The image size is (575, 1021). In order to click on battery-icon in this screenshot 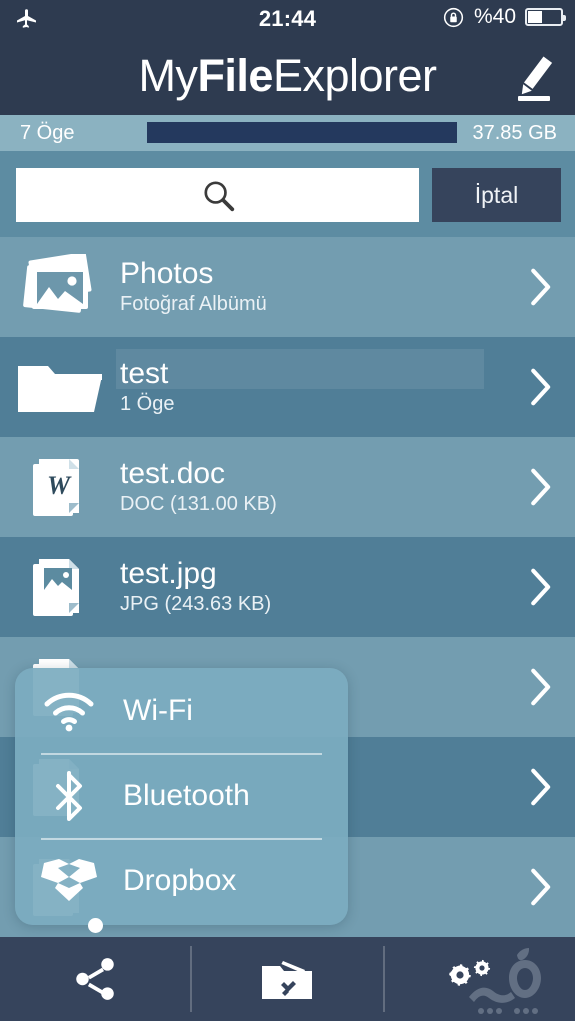, I will do `click(545, 17)`.